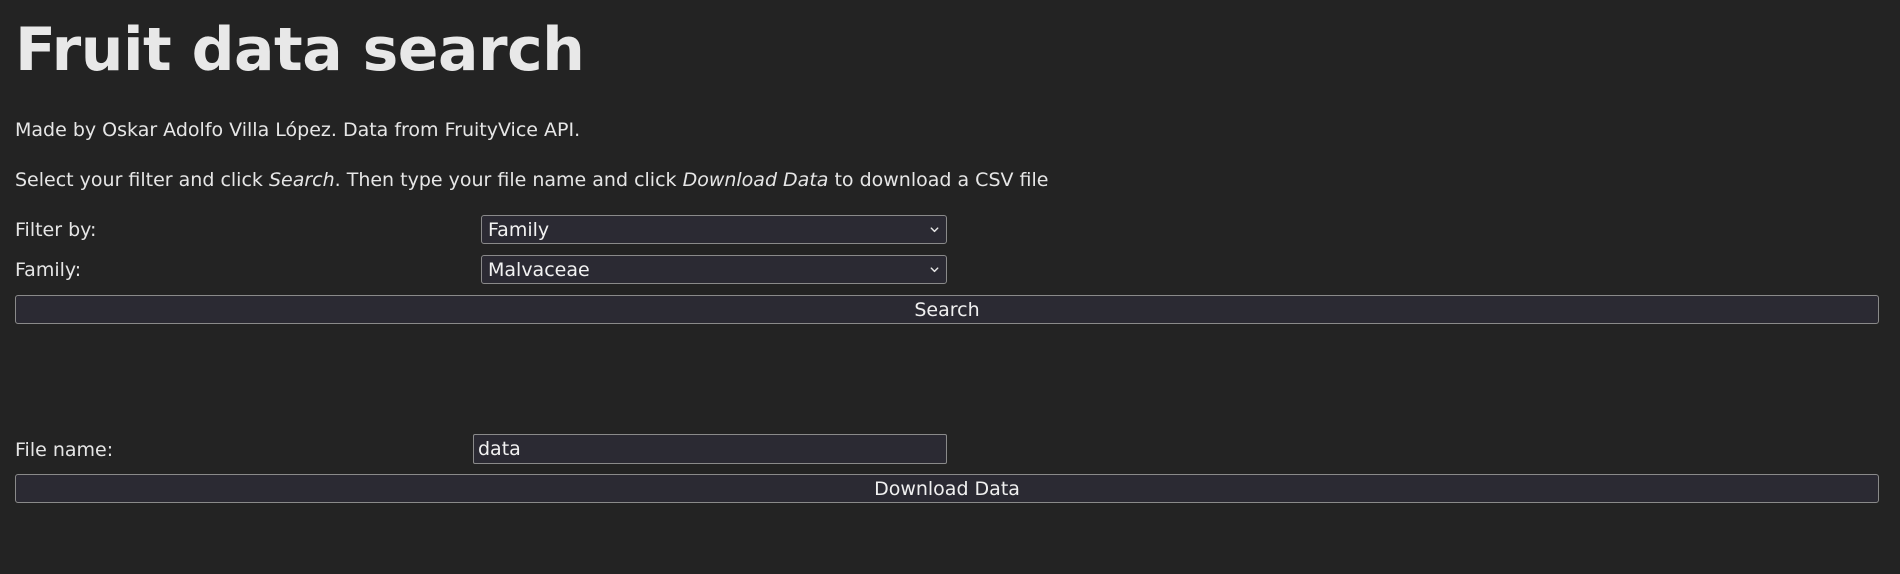 This screenshot has height=574, width=1900. I want to click on file-name-input, so click(710, 449).